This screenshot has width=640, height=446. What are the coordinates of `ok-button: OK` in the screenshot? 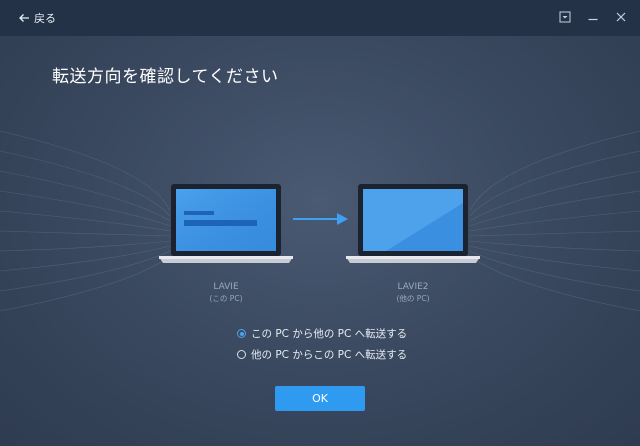 It's located at (320, 398).